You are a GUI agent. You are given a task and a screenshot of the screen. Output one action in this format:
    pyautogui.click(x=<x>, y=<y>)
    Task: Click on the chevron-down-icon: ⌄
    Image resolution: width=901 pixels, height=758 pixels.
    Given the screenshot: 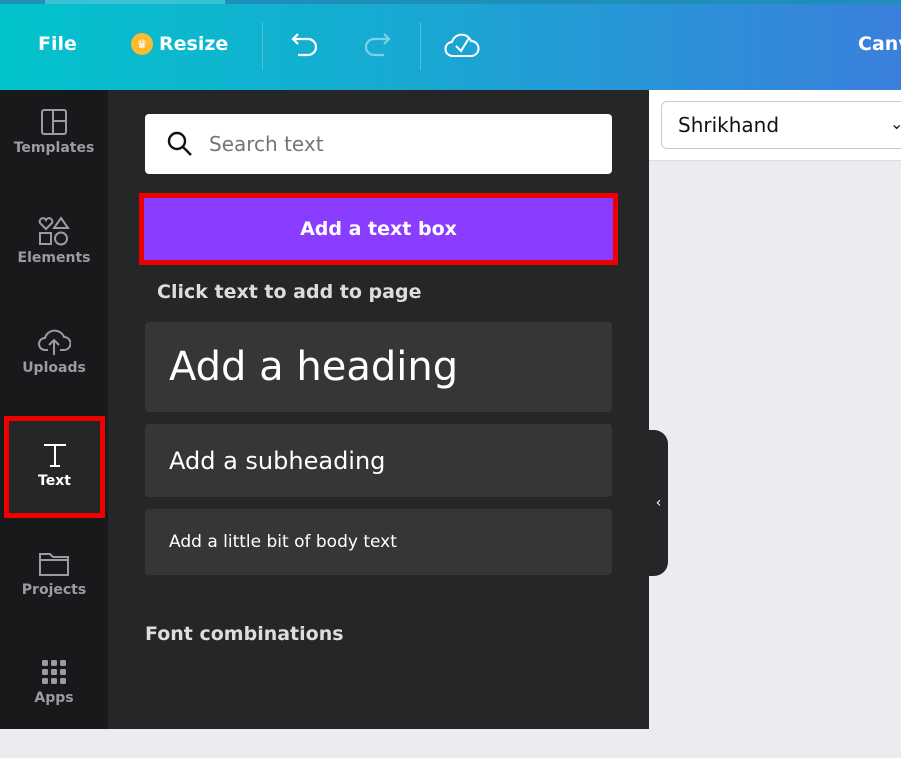 What is the action you would take?
    pyautogui.click(x=895, y=123)
    